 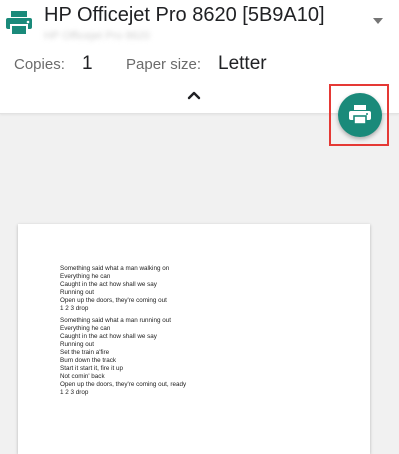 What do you see at coordinates (85, 353) in the screenshot?
I see `preview-line: Set the train a'fire` at bounding box center [85, 353].